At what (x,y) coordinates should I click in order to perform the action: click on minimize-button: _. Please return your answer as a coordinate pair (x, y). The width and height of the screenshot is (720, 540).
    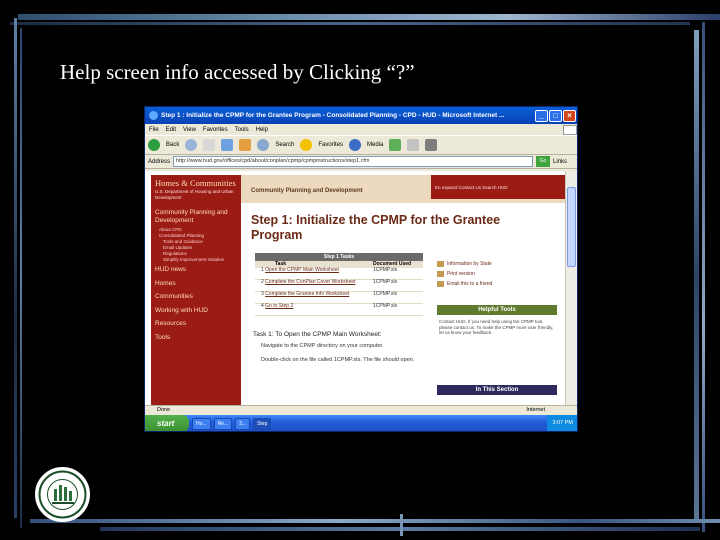
    Looking at the image, I should click on (541, 115).